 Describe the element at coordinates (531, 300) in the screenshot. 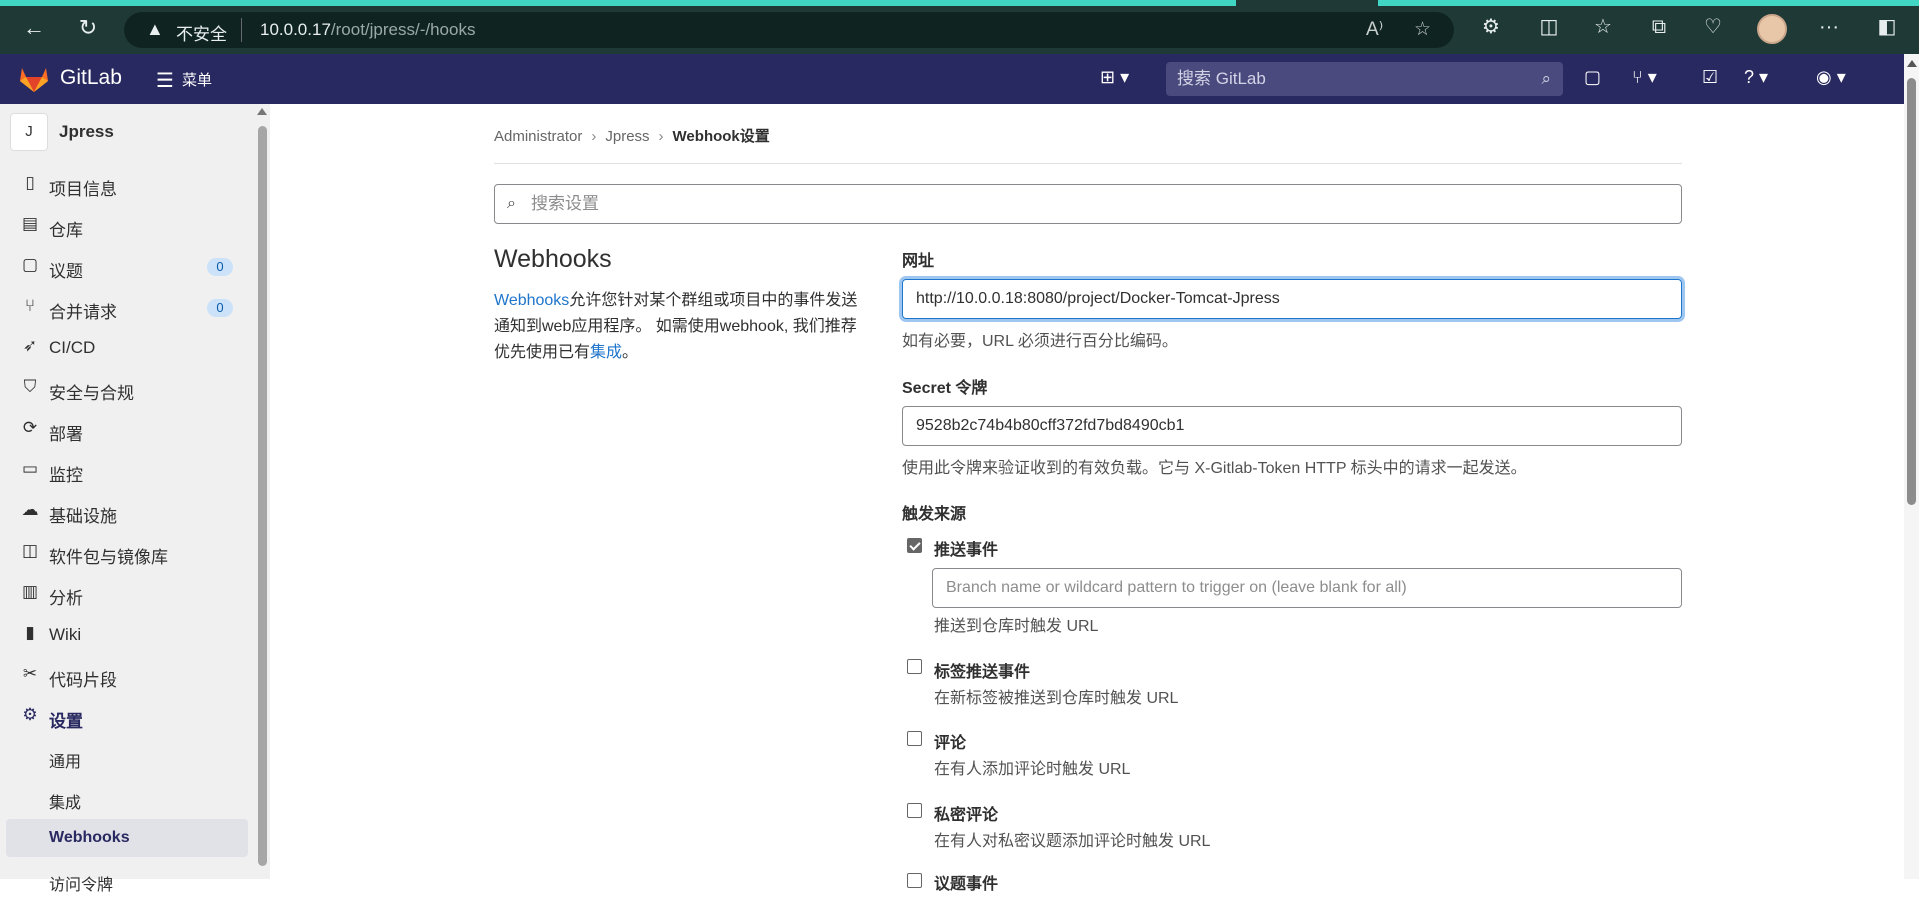

I see `webhooks-doc-link: Webhooks` at that location.